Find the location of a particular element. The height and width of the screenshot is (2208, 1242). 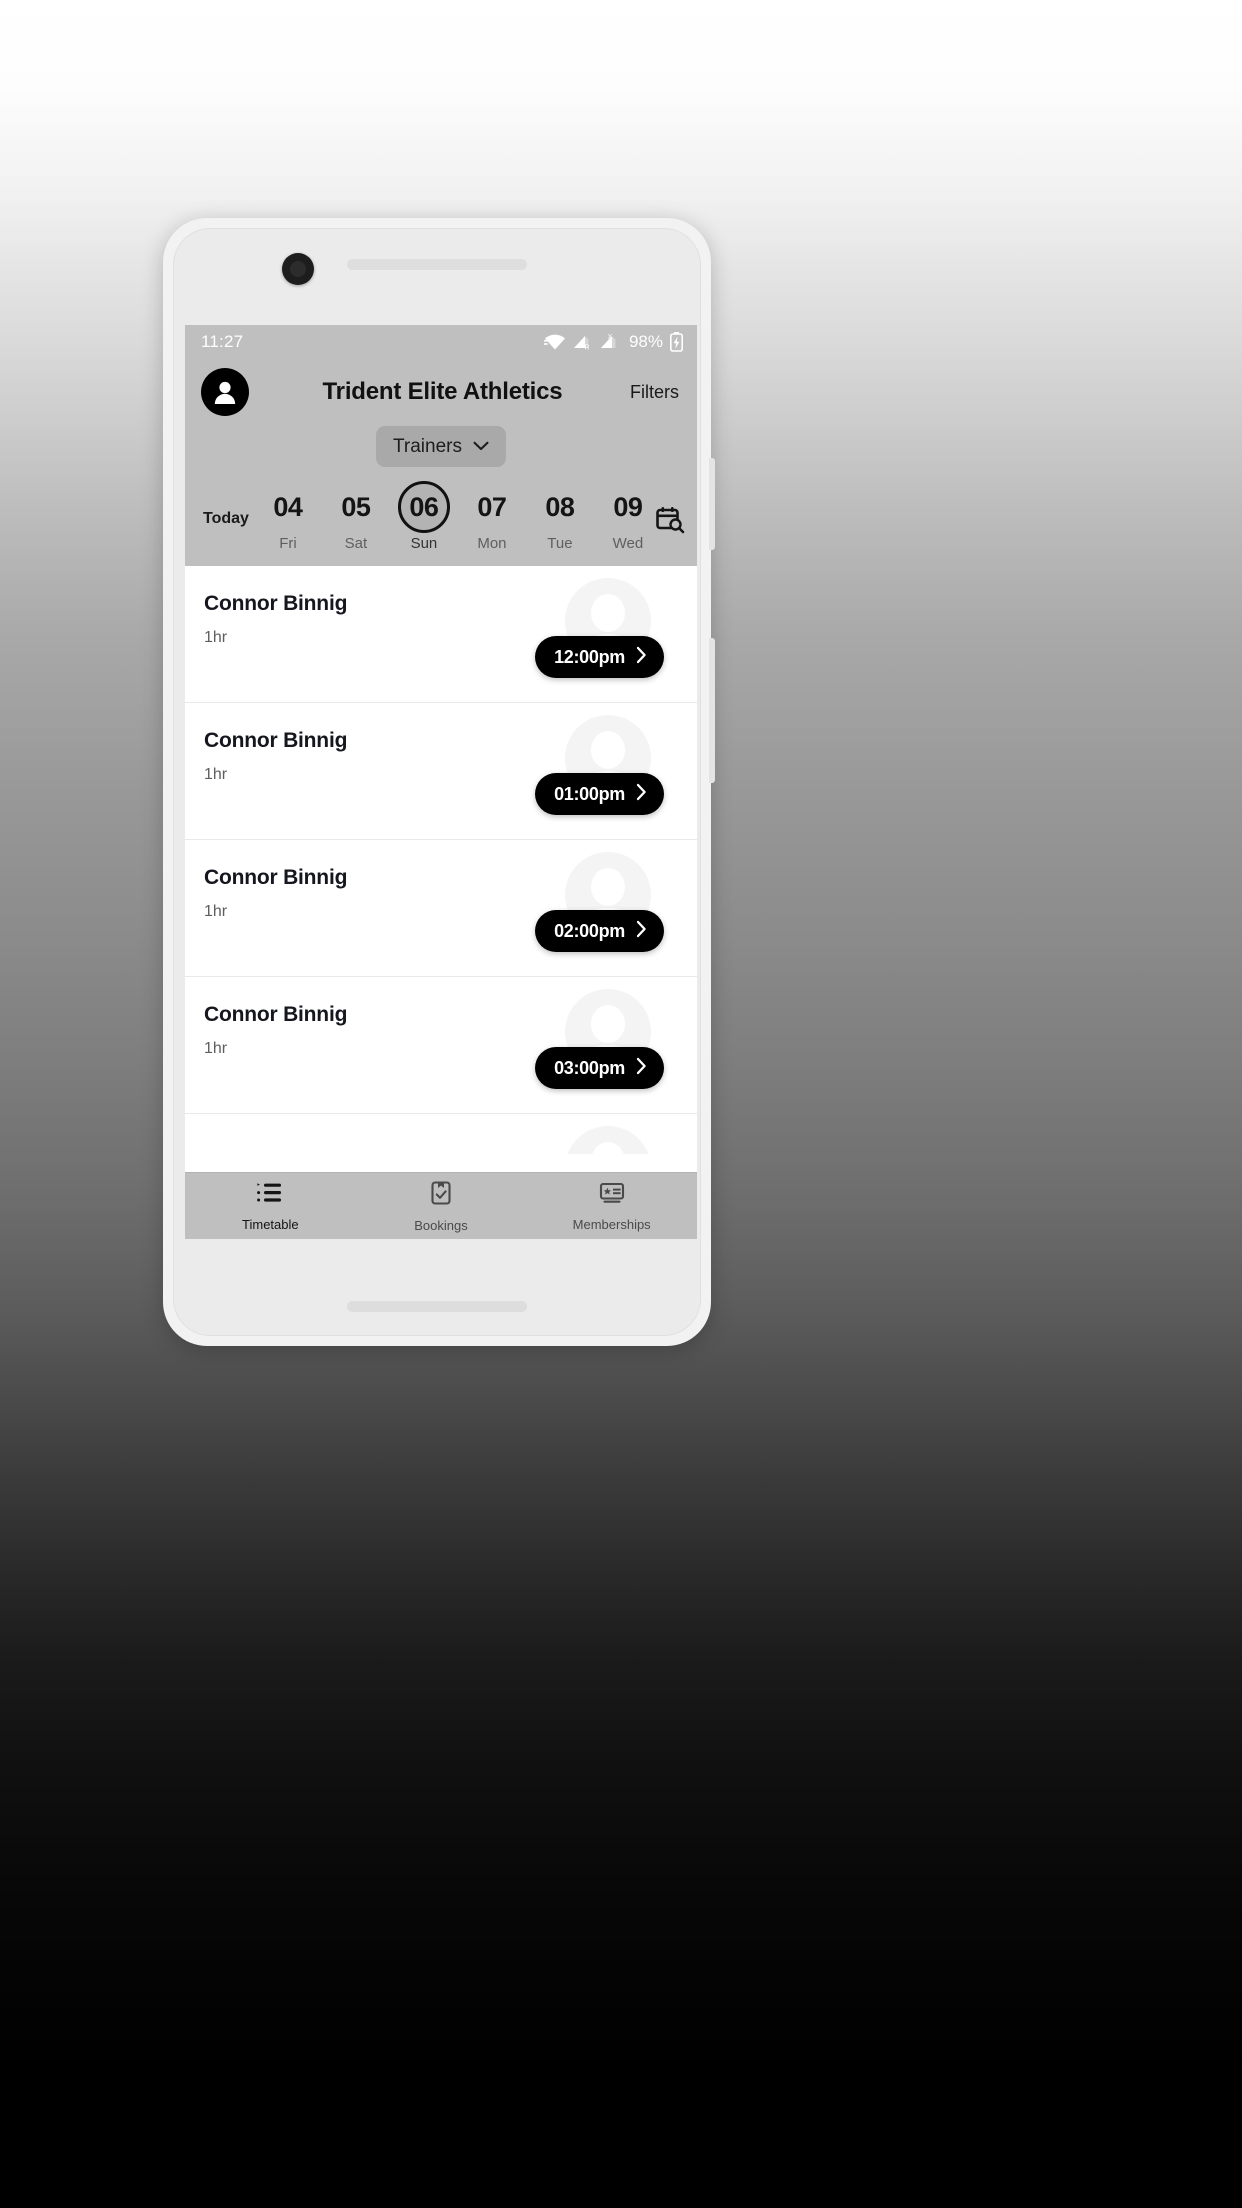

app-header-row: Trident Elite Athletics Filters is located at coordinates (441, 392).